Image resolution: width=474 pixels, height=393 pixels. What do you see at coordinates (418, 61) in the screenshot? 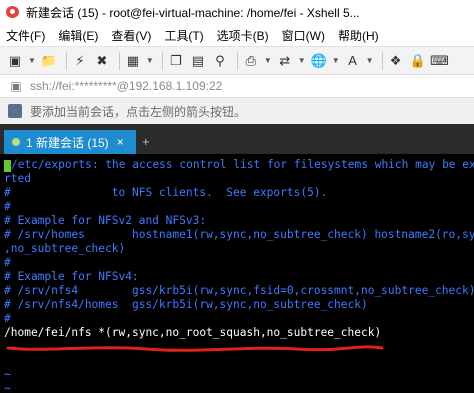
I see `lock-icon: 🔒` at bounding box center [418, 61].